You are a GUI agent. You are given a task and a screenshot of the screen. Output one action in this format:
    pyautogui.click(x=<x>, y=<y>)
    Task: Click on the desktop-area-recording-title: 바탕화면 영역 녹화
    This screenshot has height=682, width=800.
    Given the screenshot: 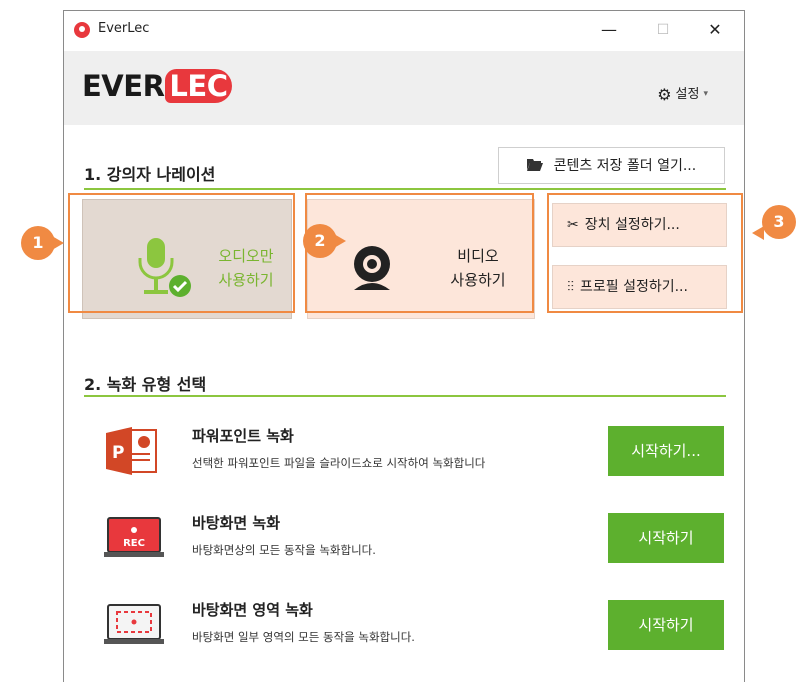 What is the action you would take?
    pyautogui.click(x=252, y=610)
    